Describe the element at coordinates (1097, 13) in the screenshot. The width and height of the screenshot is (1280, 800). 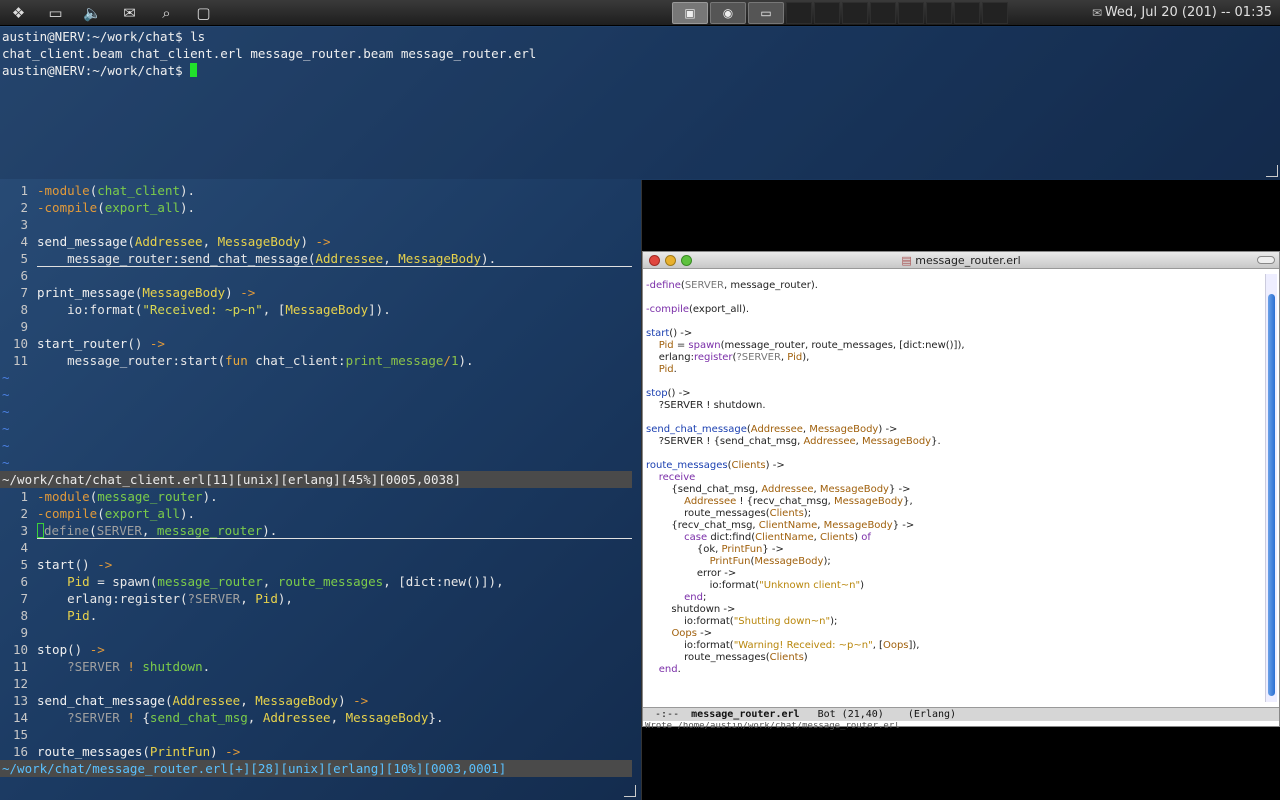
I see `tray-mail-icon: ✉` at that location.